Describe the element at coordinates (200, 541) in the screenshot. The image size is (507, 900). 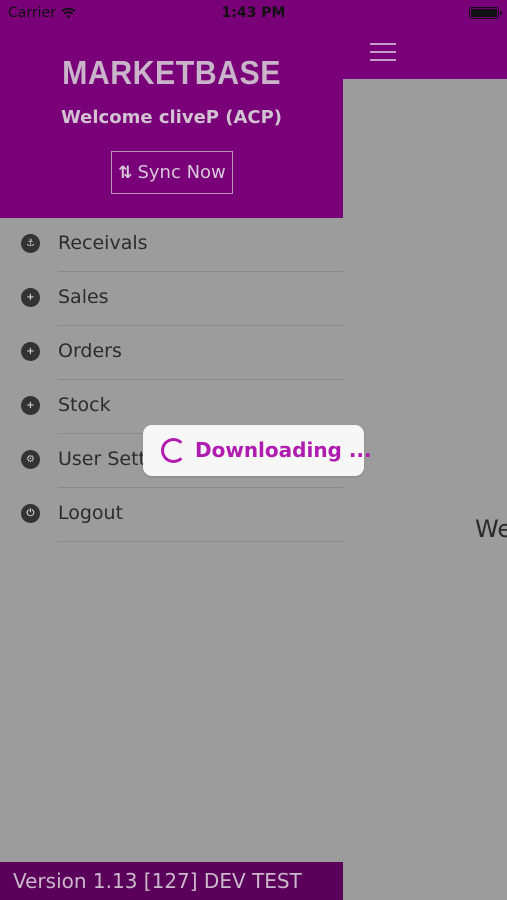
I see `divider` at that location.